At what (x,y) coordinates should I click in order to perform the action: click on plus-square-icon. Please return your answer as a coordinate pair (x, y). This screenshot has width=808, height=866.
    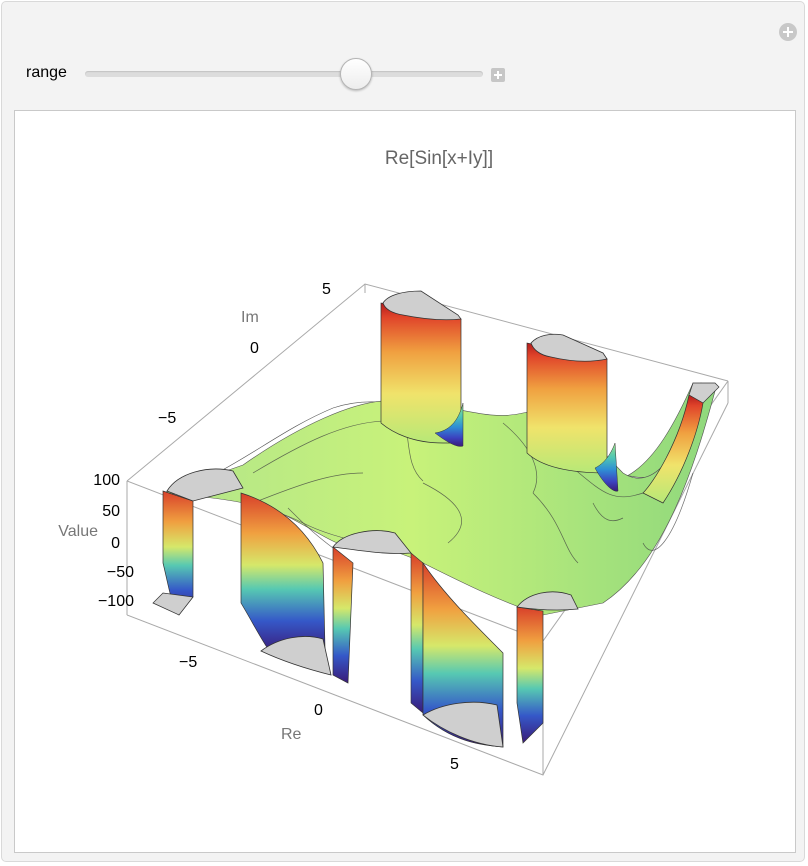
    Looking at the image, I should click on (498, 75).